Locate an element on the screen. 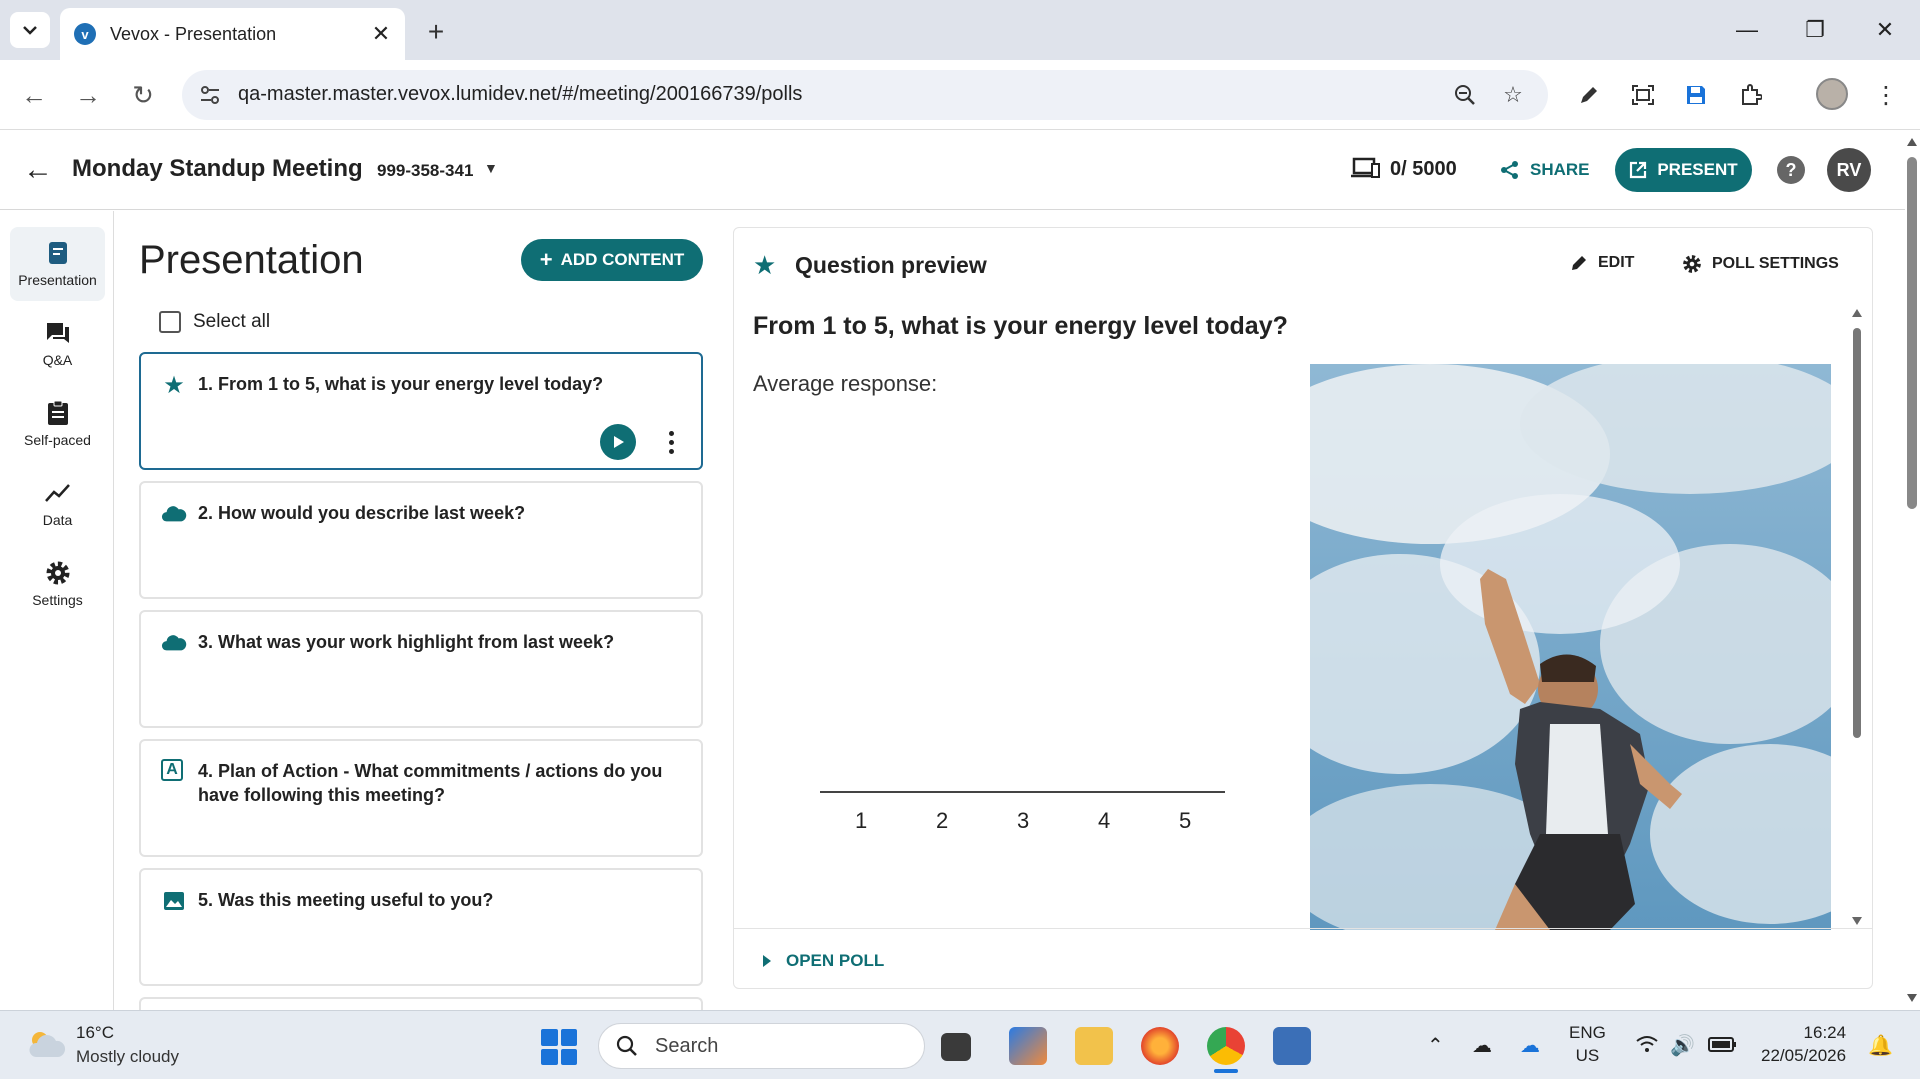  firefox-icon is located at coordinates (1160, 1046).